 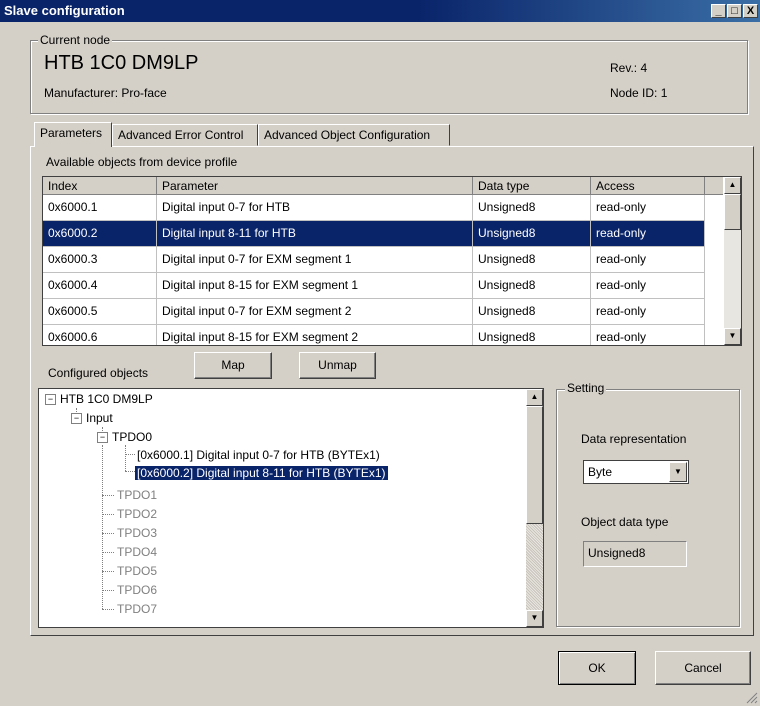 What do you see at coordinates (732, 261) in the screenshot?
I see `table-scrollbar: ▲ ▼` at bounding box center [732, 261].